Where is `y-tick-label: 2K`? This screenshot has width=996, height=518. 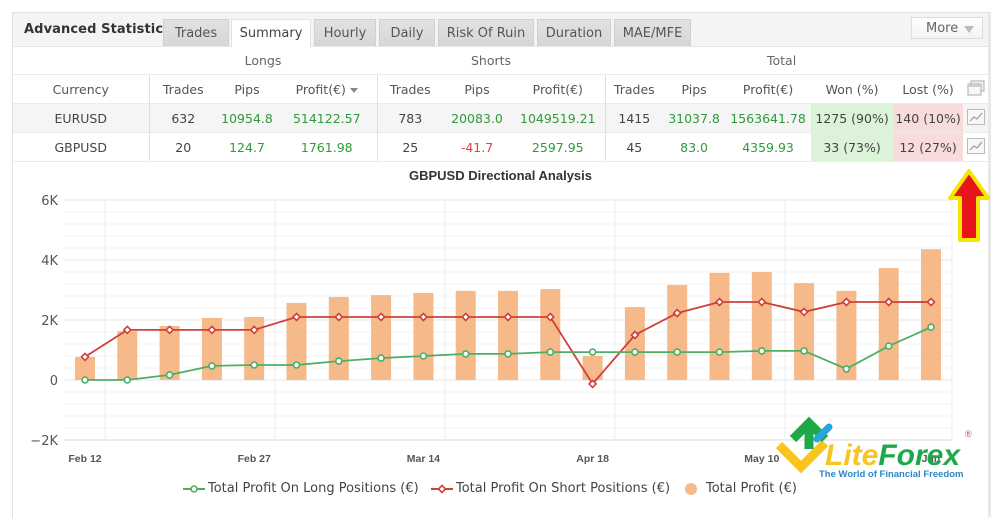 y-tick-label: 2K is located at coordinates (49, 321).